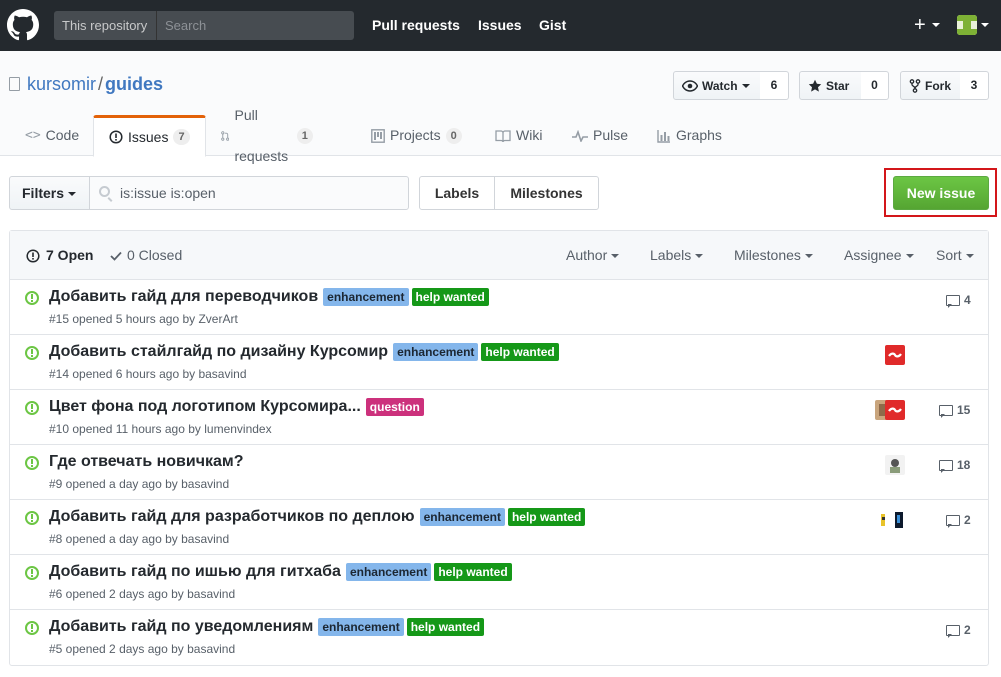 Image resolution: width=1001 pixels, height=677 pixels. What do you see at coordinates (518, 135) in the screenshot?
I see `tab-wiki: Wiki` at bounding box center [518, 135].